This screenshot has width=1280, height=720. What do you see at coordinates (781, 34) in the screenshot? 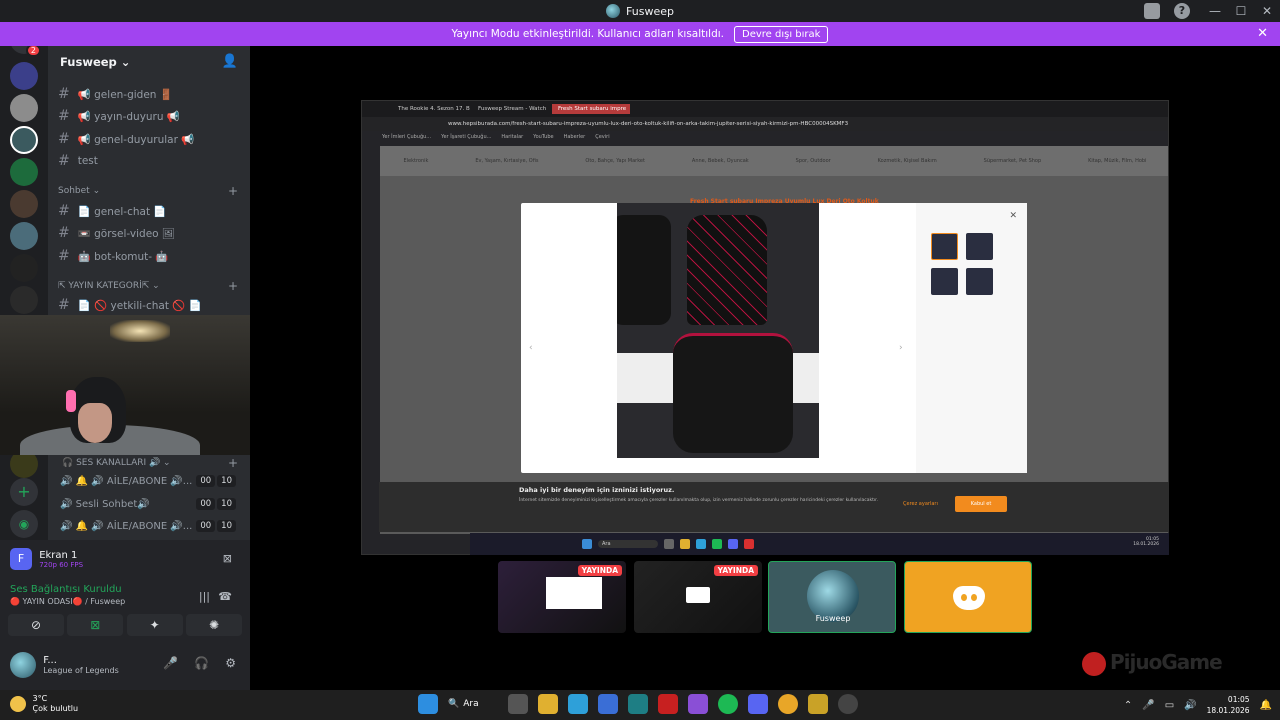
I see `disable-button: Devre dışı bırak` at bounding box center [781, 34].